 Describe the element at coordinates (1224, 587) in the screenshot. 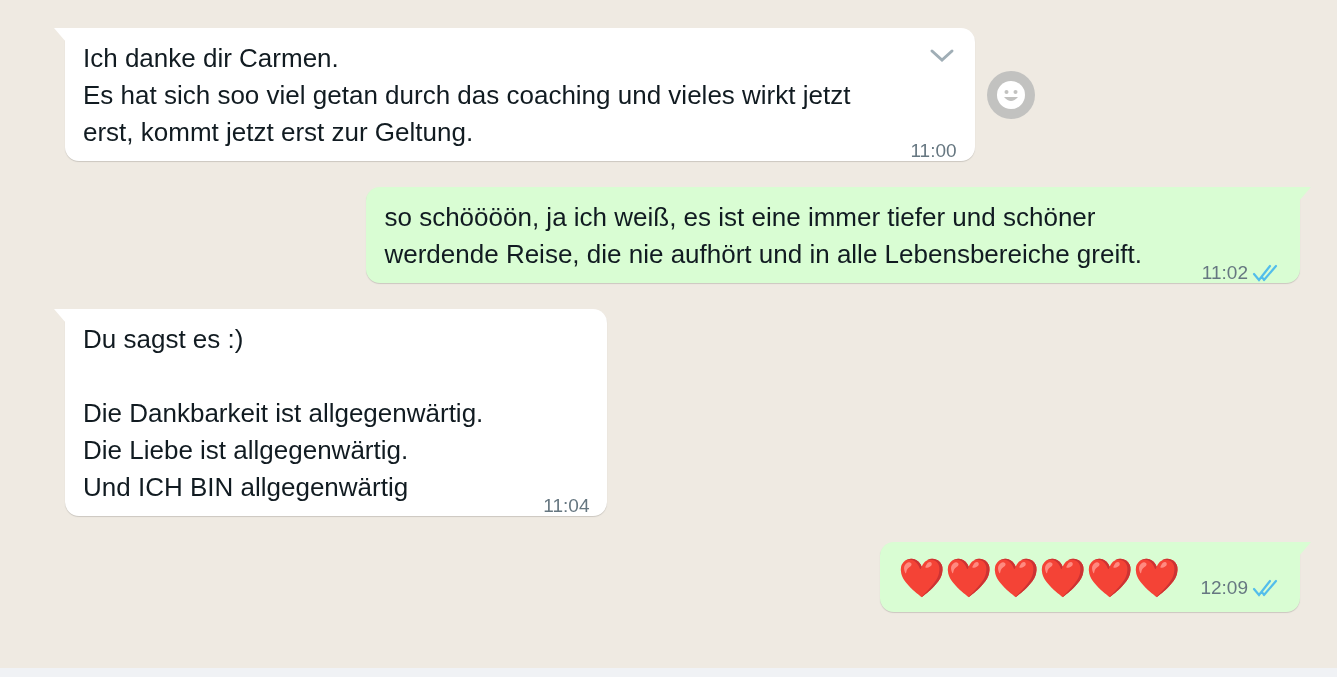

I see `message-time: 12:09` at that location.